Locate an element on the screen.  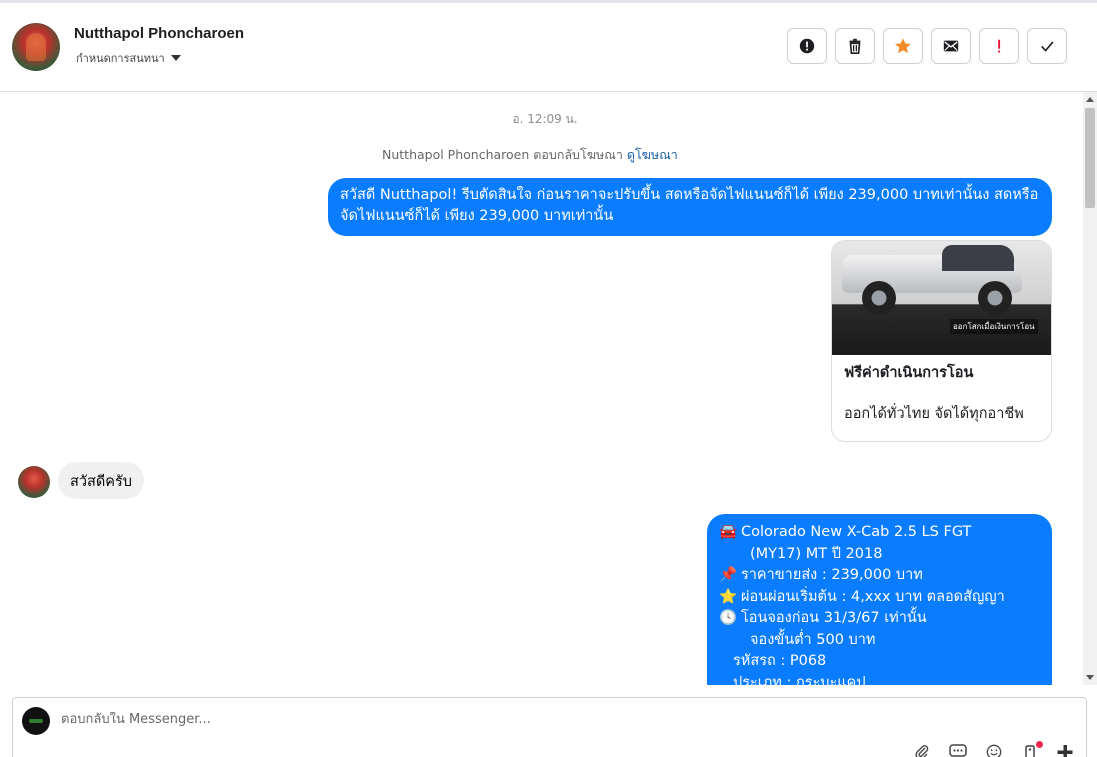
exclamation-icon is located at coordinates (999, 46).